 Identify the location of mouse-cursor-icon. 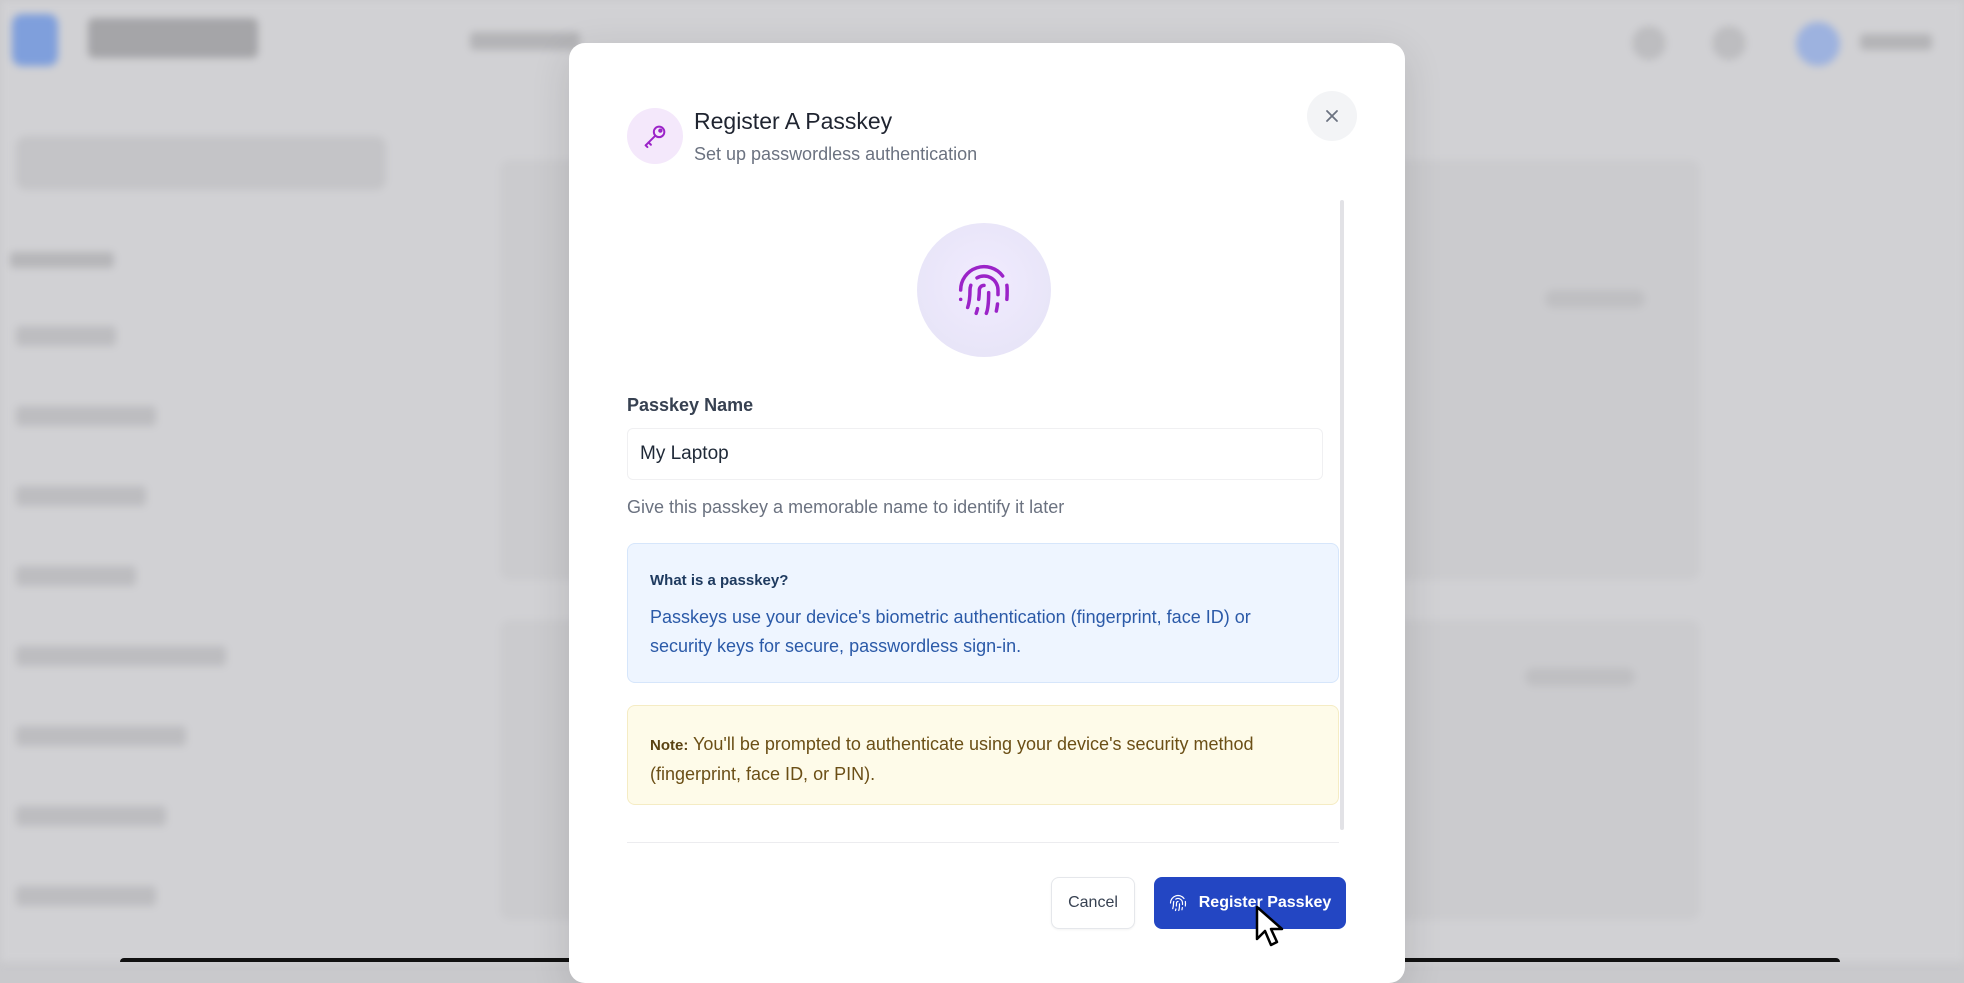
(1269, 926).